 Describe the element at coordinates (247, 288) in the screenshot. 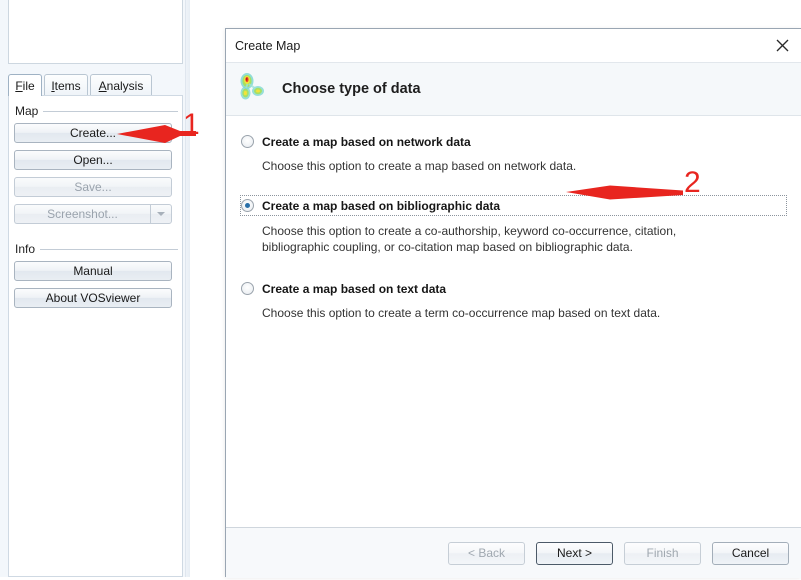

I see `radio-icon-text-data` at that location.